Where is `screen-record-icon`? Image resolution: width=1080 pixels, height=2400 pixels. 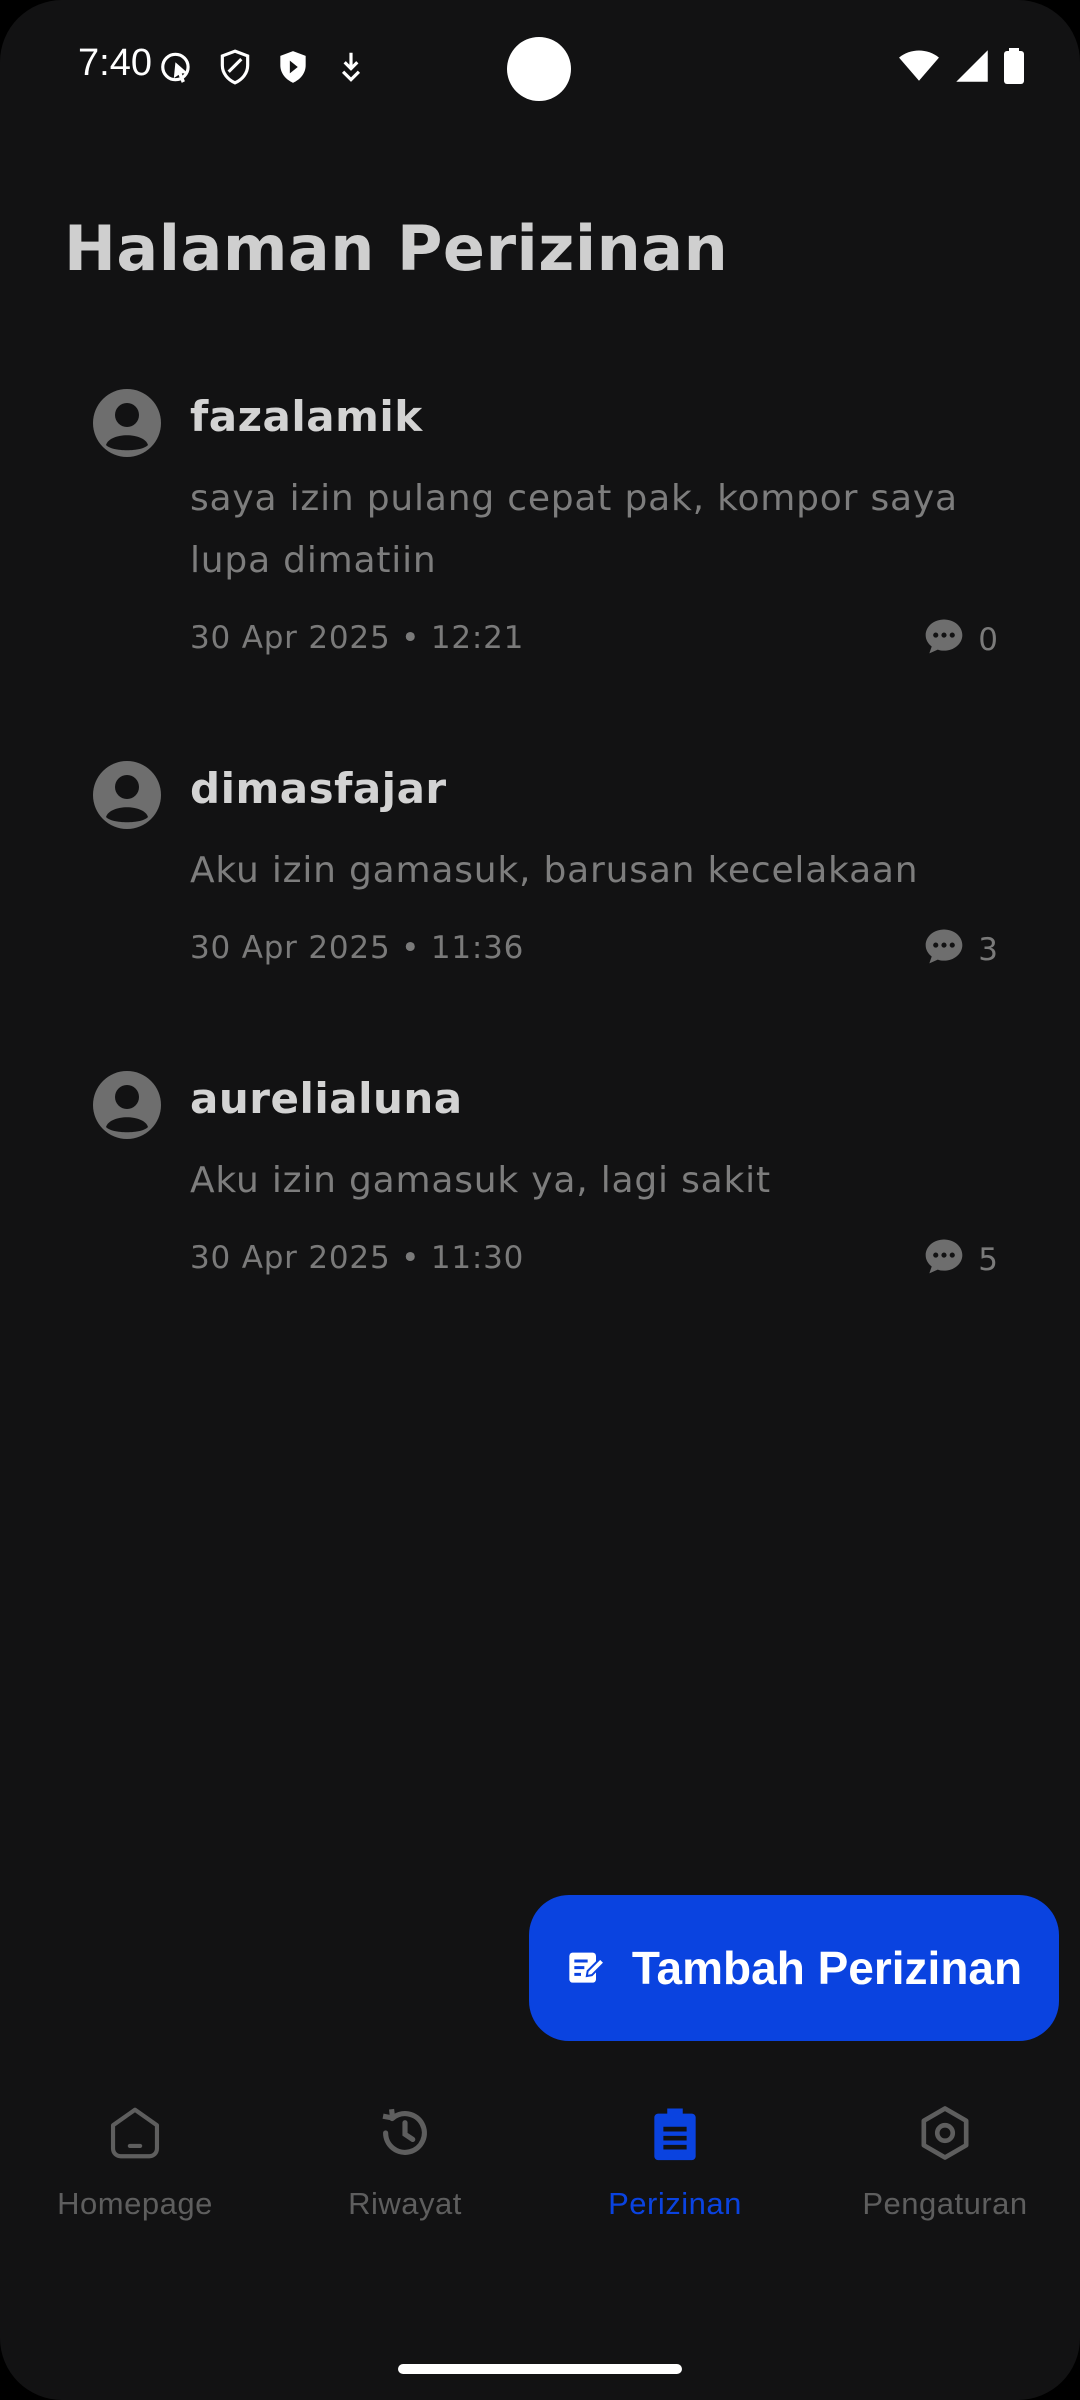 screen-record-icon is located at coordinates (177, 69).